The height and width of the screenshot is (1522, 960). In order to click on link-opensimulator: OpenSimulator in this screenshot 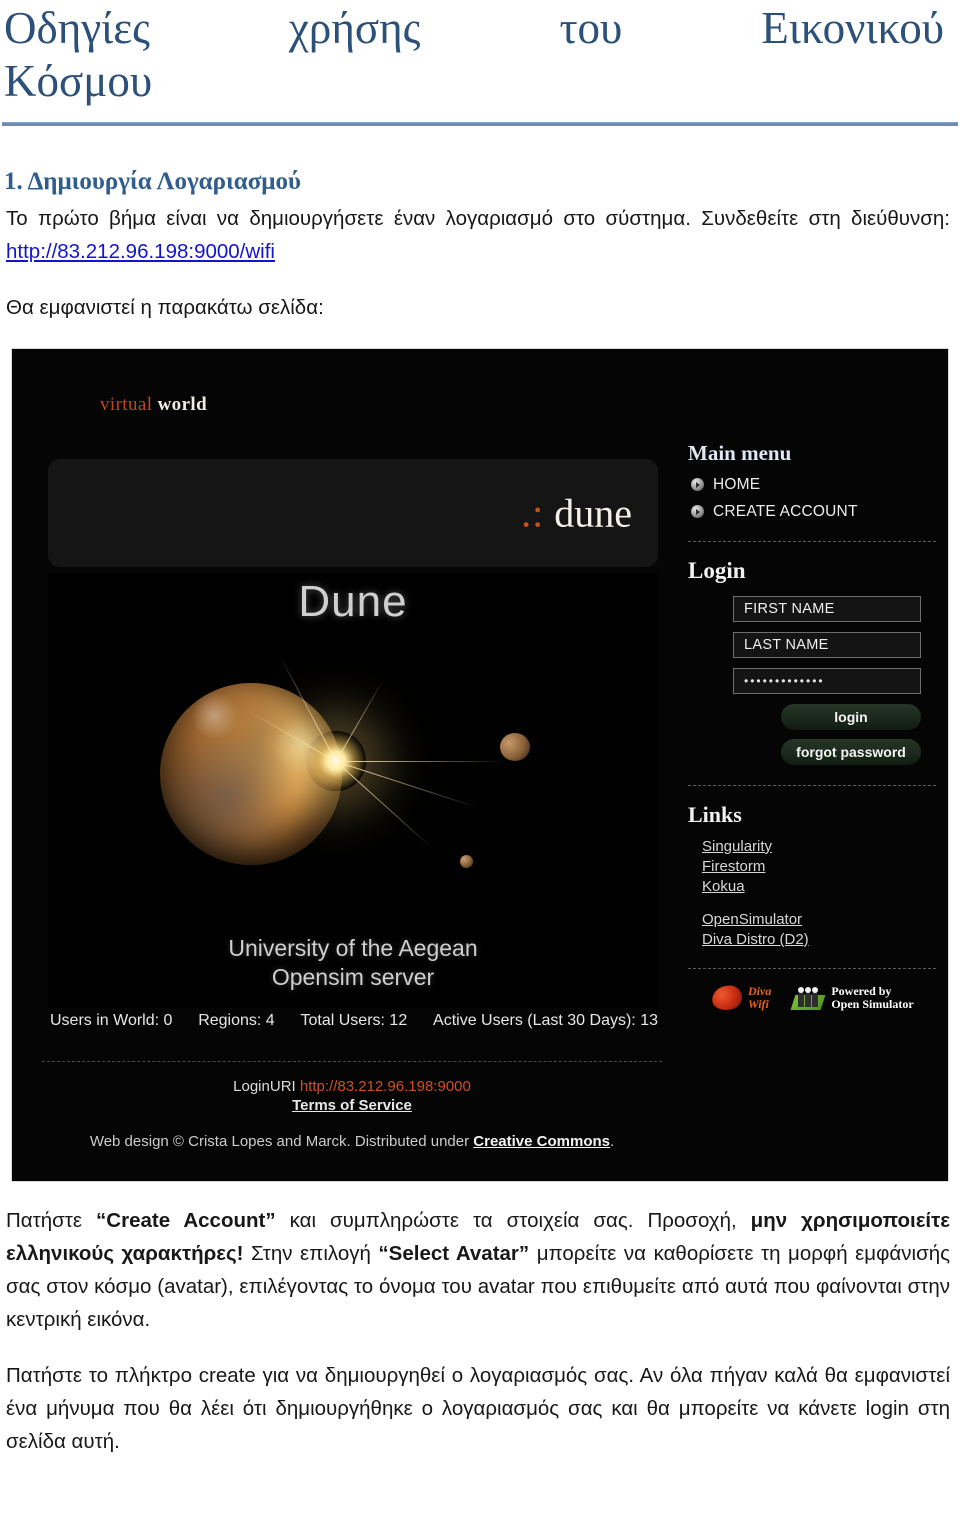, I will do `click(819, 919)`.